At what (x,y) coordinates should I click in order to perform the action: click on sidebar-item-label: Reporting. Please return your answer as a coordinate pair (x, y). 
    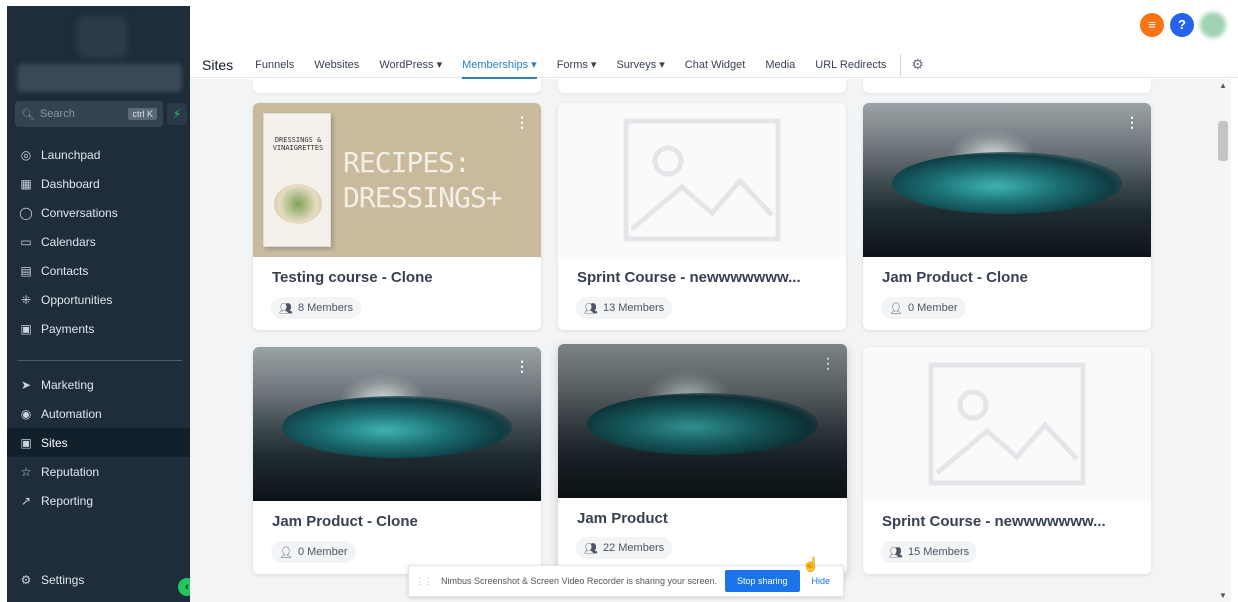
    Looking at the image, I should click on (67, 500).